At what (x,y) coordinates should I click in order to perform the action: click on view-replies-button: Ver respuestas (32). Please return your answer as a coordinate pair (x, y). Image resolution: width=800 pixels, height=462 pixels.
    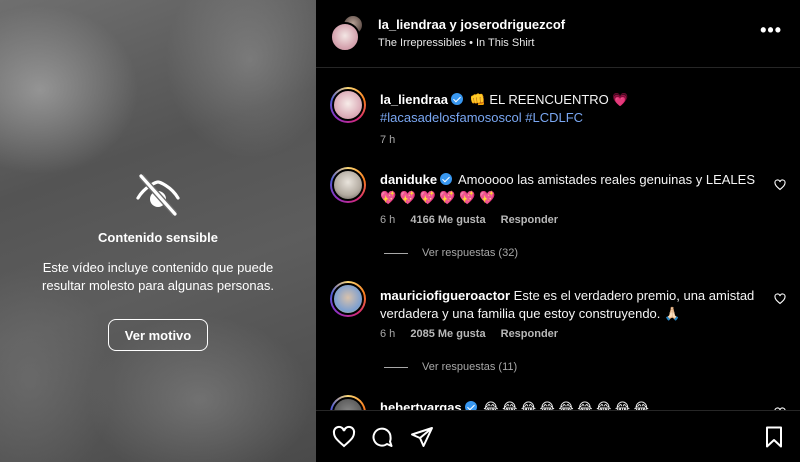
    Looking at the image, I should click on (451, 253).